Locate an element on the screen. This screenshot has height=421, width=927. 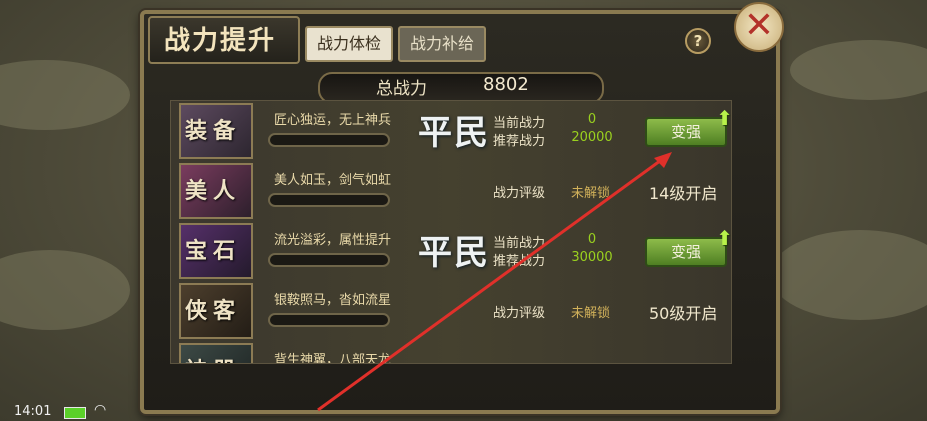
row-motto: 匠心独运，无上神兵 is located at coordinates (333, 120).